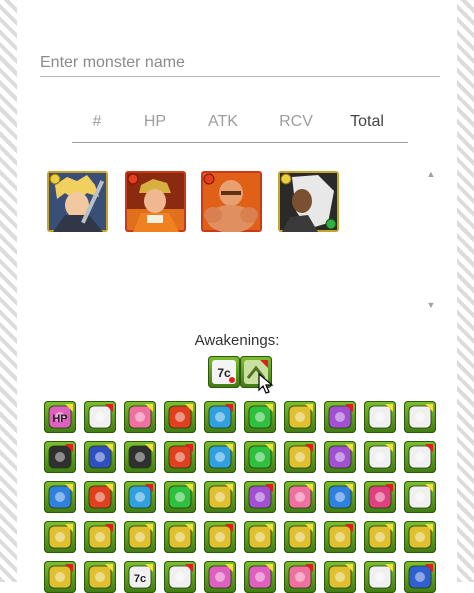  I want to click on seven-combo-awakening-icon: 7c, so click(224, 373).